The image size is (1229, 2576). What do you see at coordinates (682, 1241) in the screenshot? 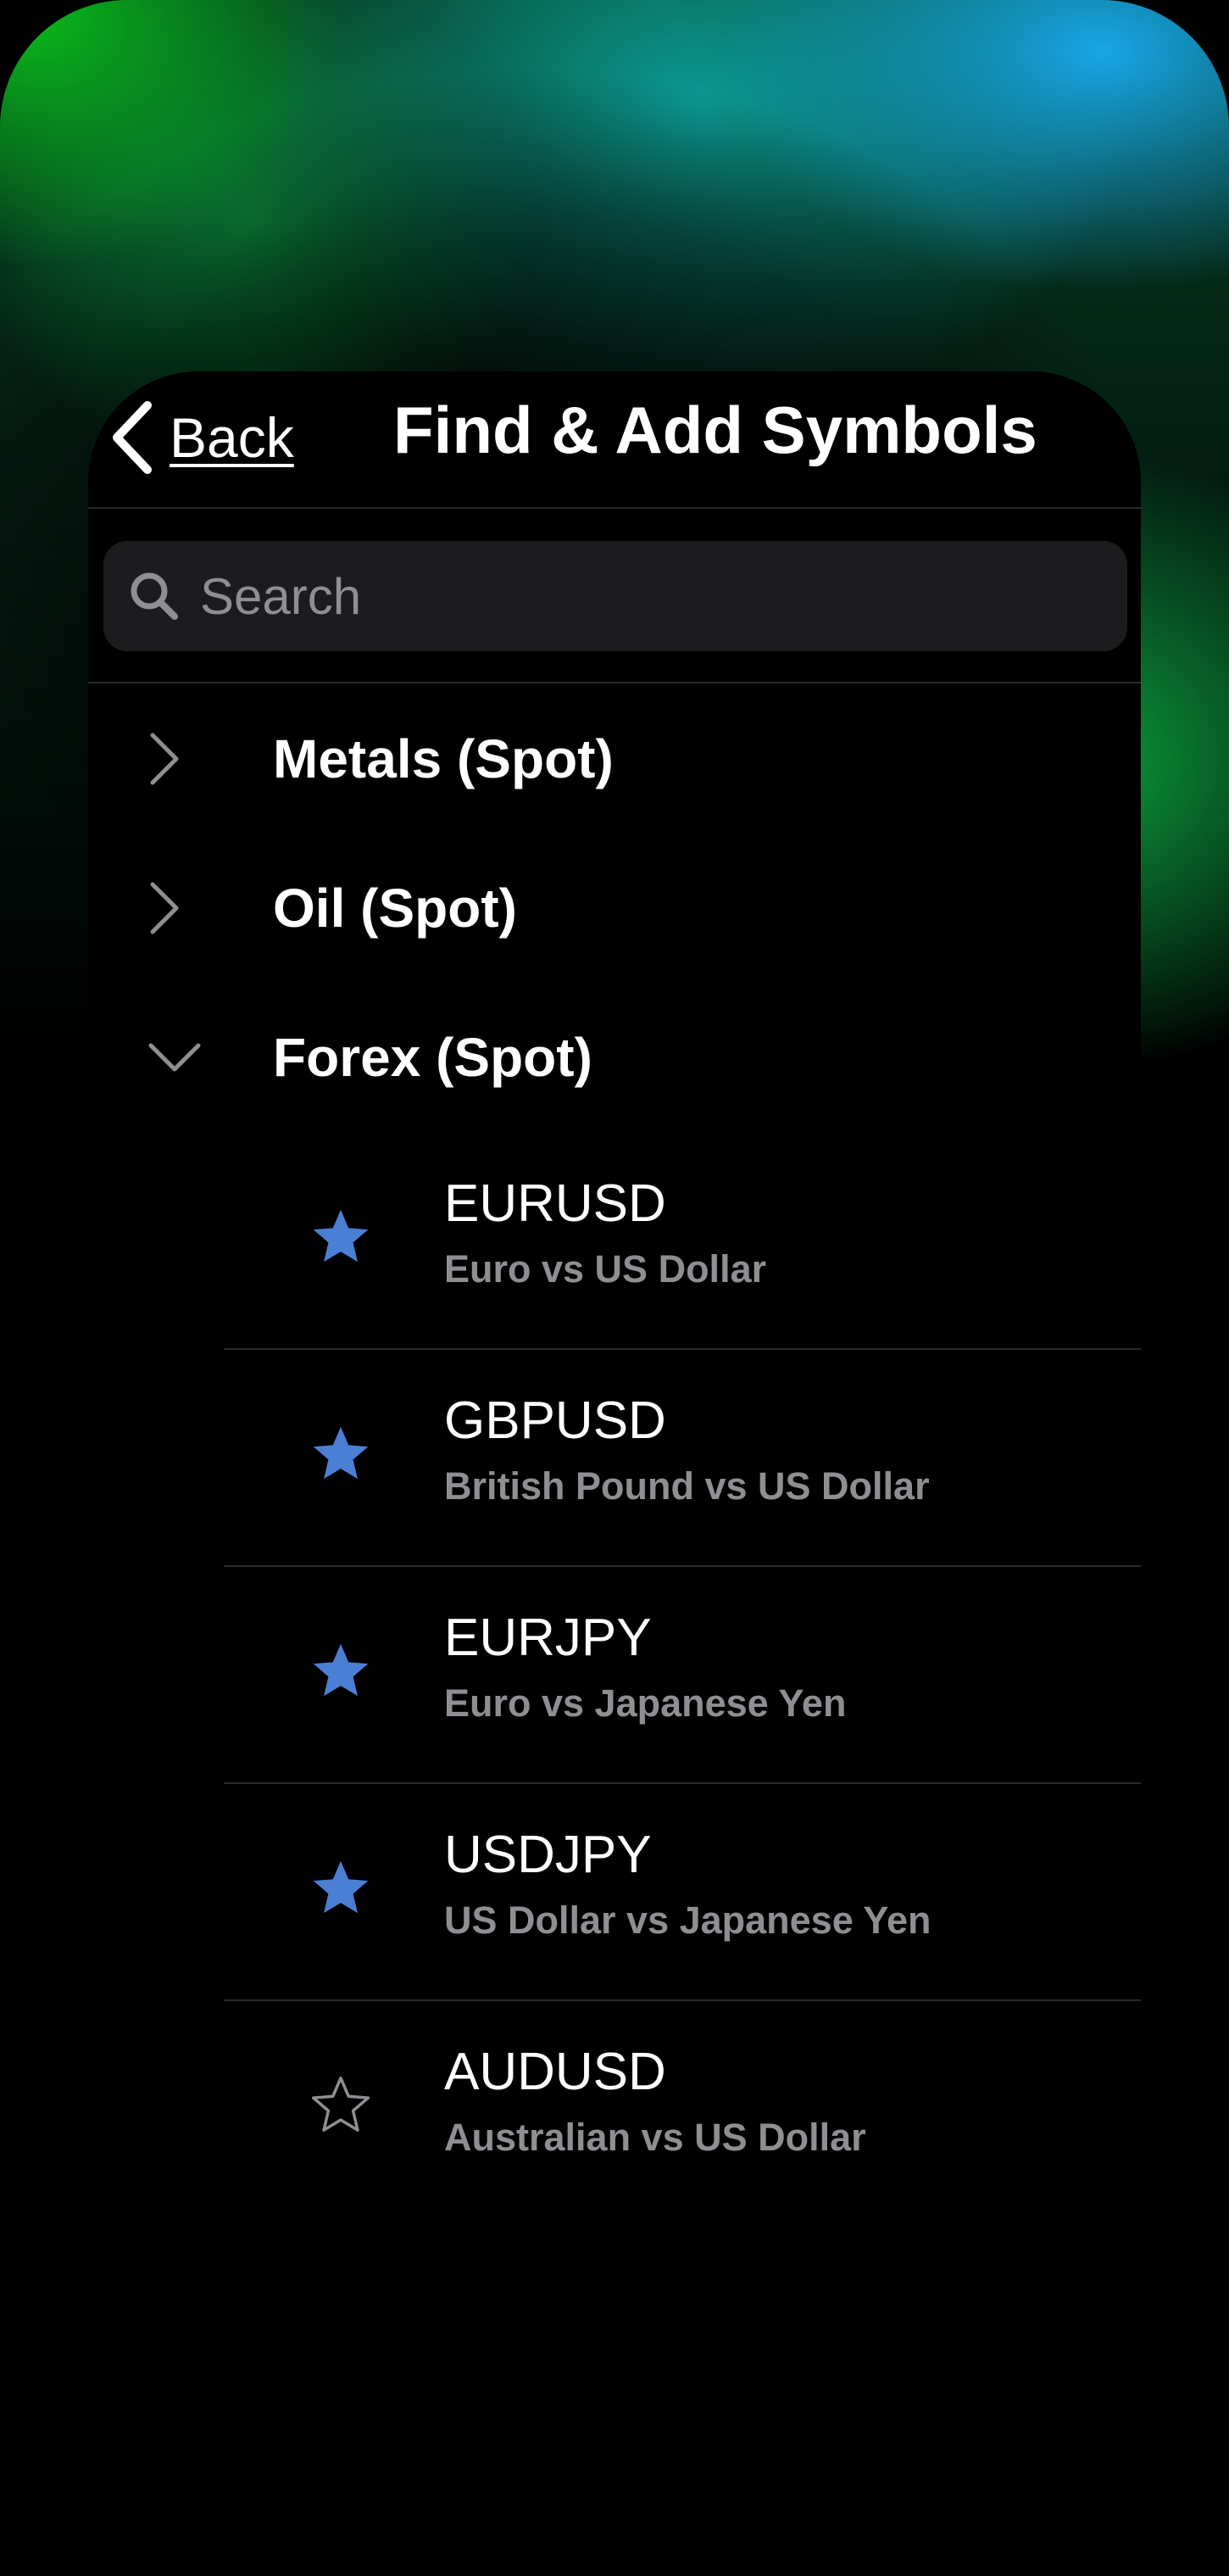
I see `symbol-row-eurusd: EURUSD Euro vs US Dollar` at bounding box center [682, 1241].